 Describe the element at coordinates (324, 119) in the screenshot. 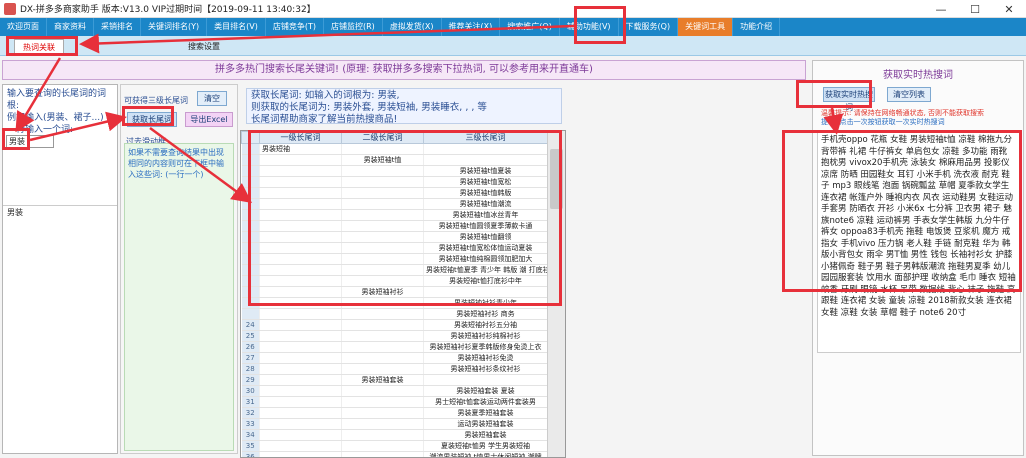

I see `info-line: 长尾词帮助商家了解当前热搜商品!` at that location.